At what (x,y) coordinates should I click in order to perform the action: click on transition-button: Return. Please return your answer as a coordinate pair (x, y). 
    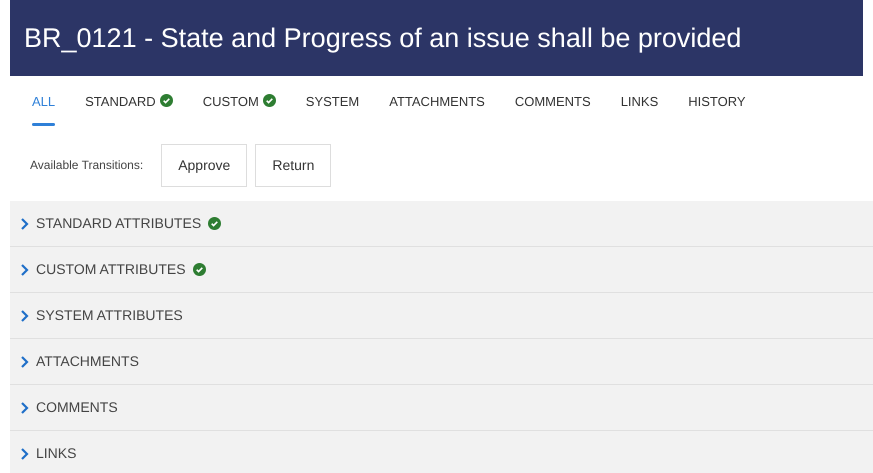
    Looking at the image, I should click on (293, 165).